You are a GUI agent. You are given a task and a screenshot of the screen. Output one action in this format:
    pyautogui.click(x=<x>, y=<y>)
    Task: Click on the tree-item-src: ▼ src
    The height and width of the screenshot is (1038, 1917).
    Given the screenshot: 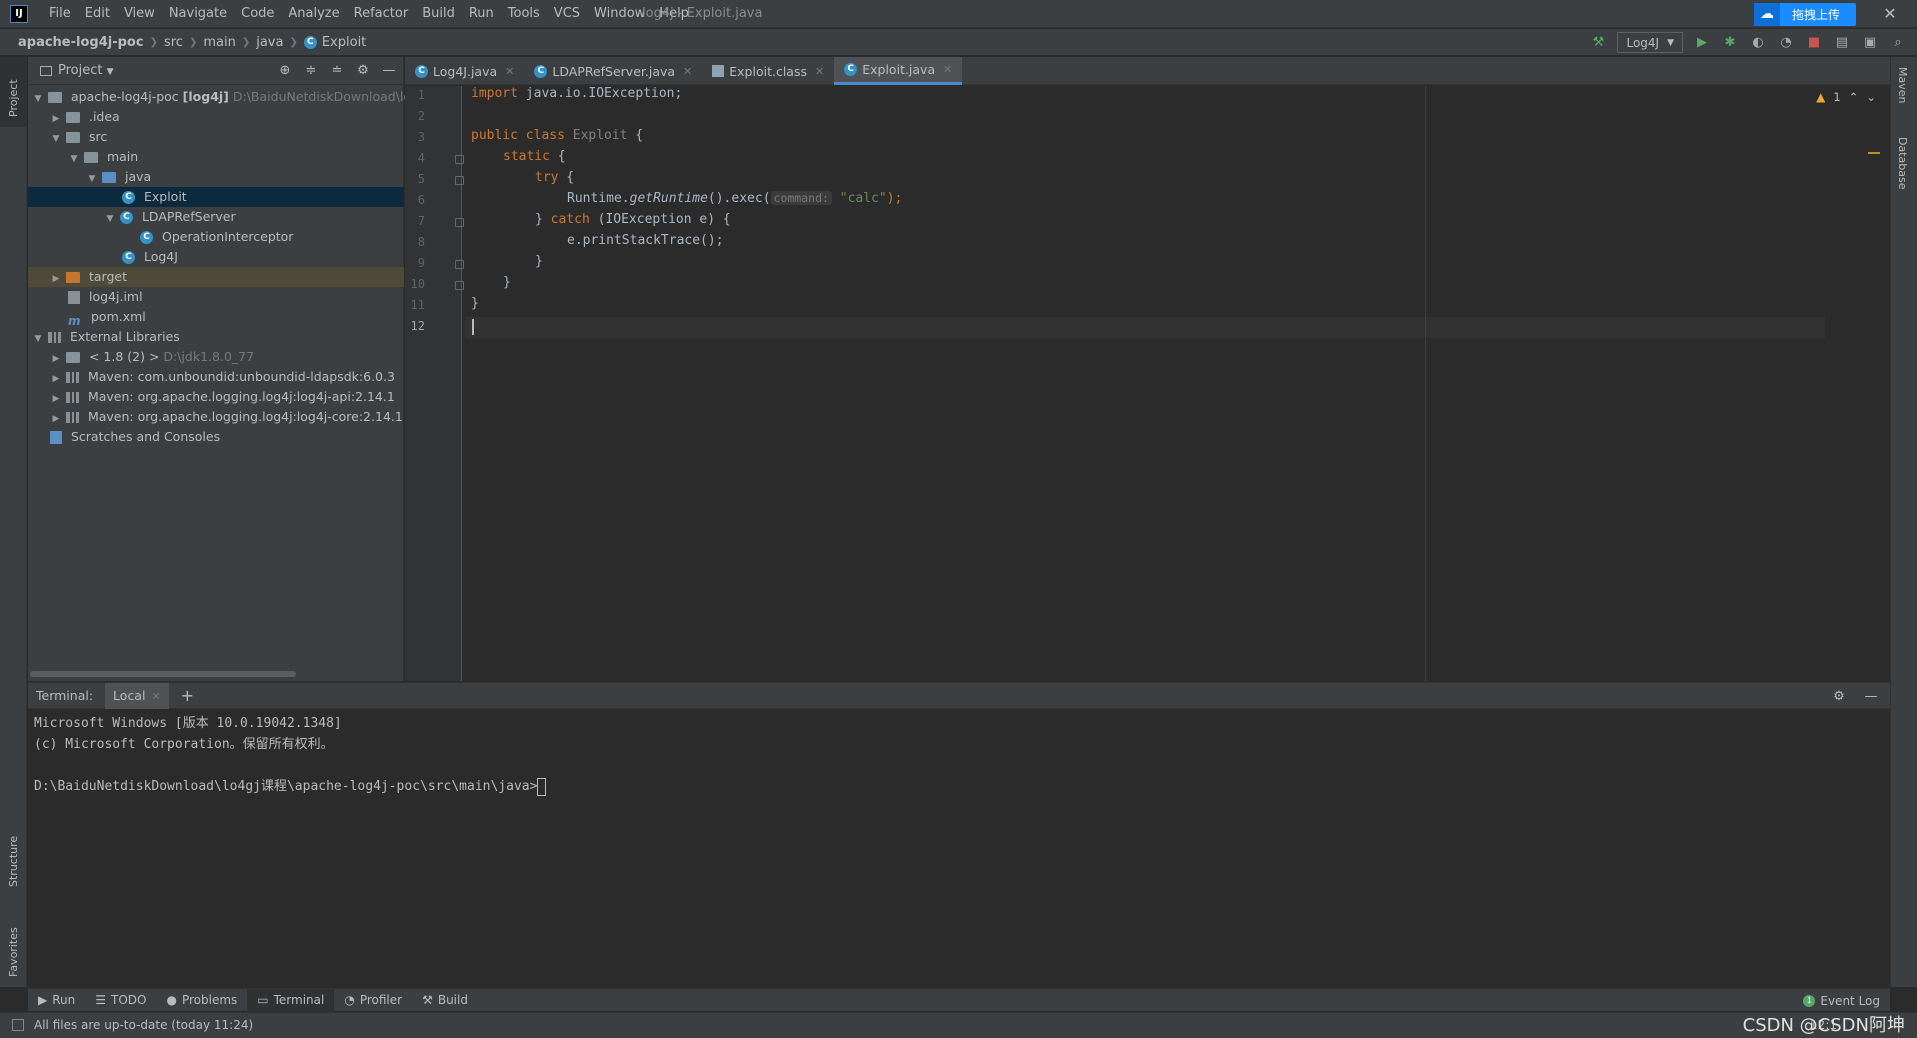 What is the action you would take?
    pyautogui.click(x=216, y=137)
    